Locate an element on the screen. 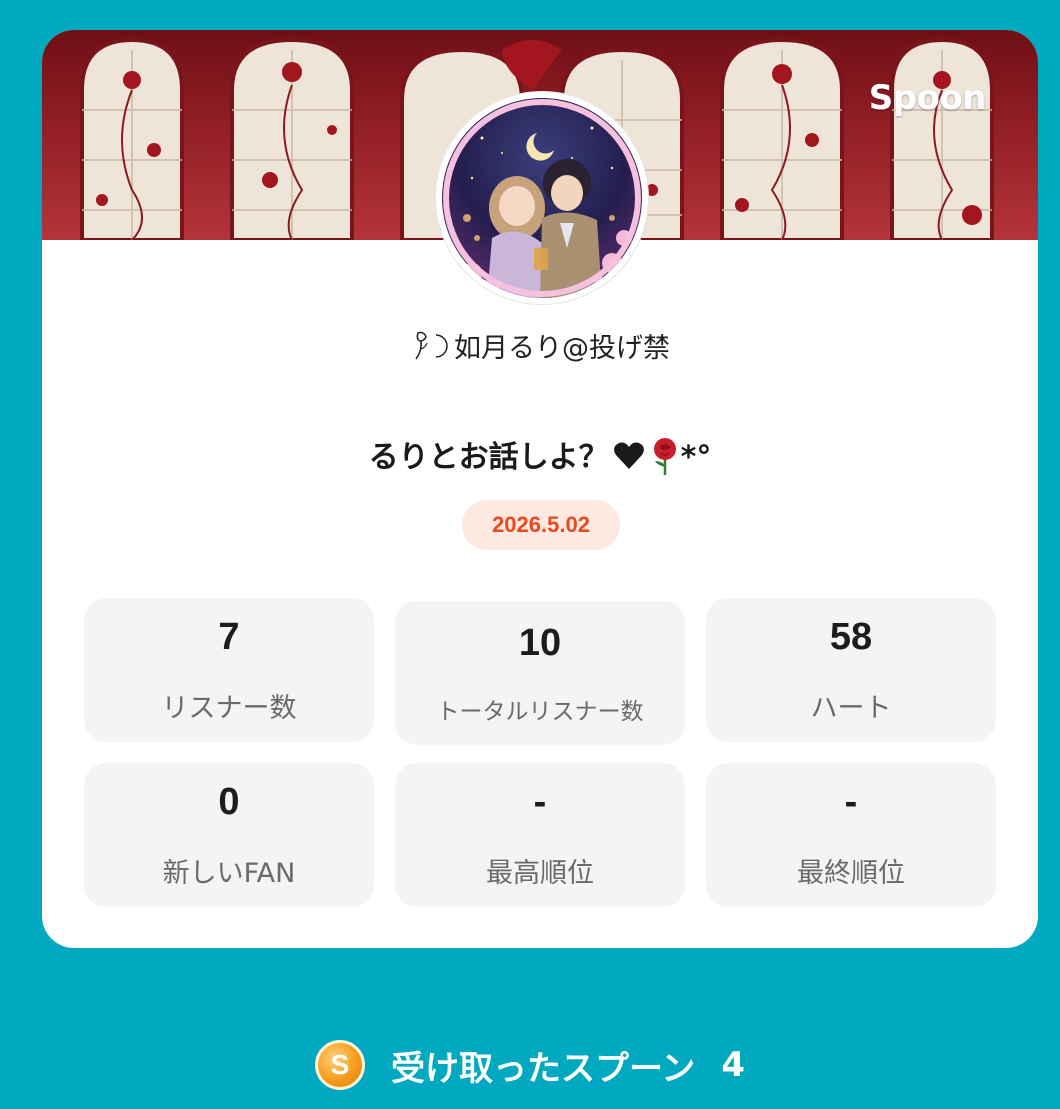 This screenshot has width=1060, height=1109. live-title-text: るりとお話しよ？ is located at coordinates (488, 457).